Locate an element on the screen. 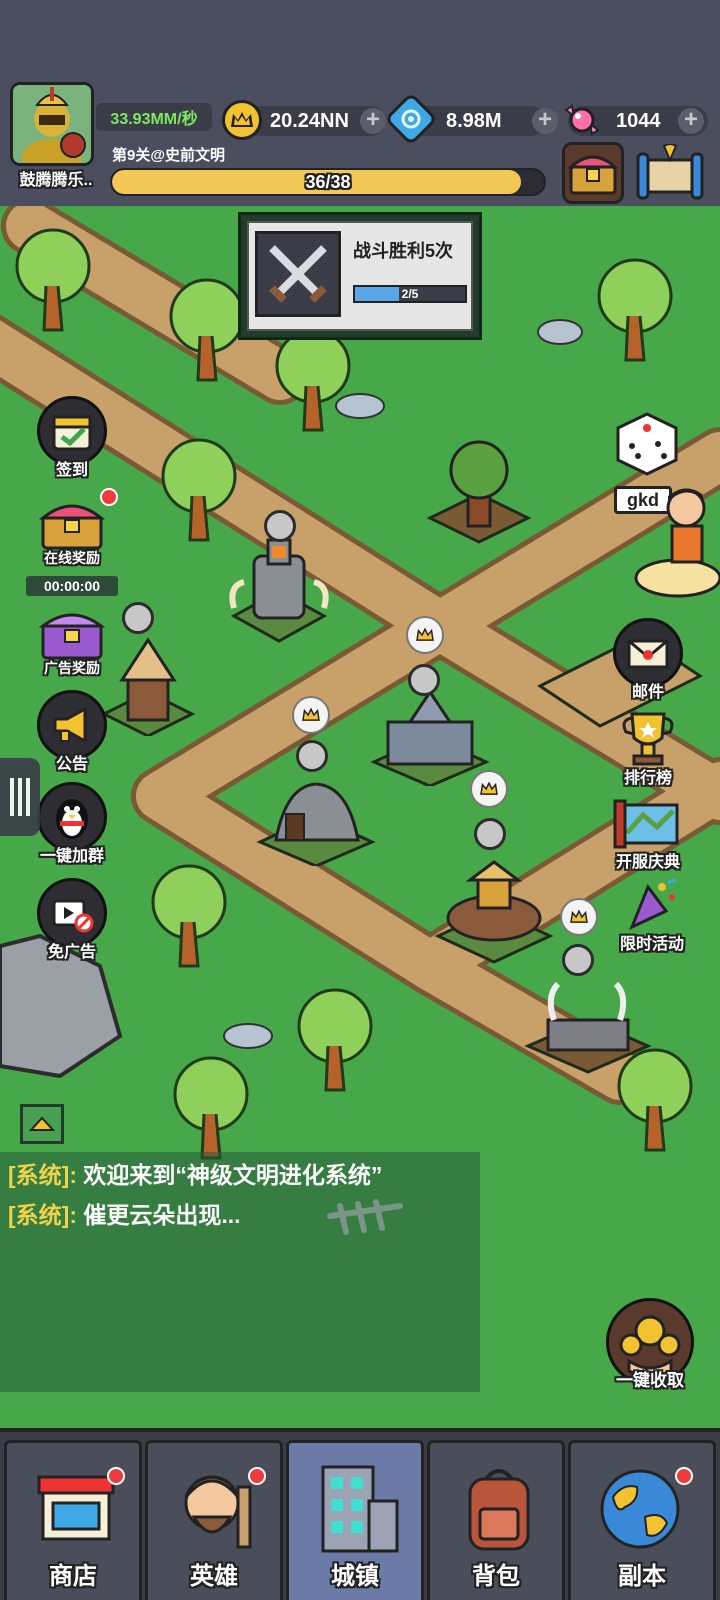 The height and width of the screenshot is (1600, 720). limited-event-label: 限时活动 is located at coordinates (651, 944).